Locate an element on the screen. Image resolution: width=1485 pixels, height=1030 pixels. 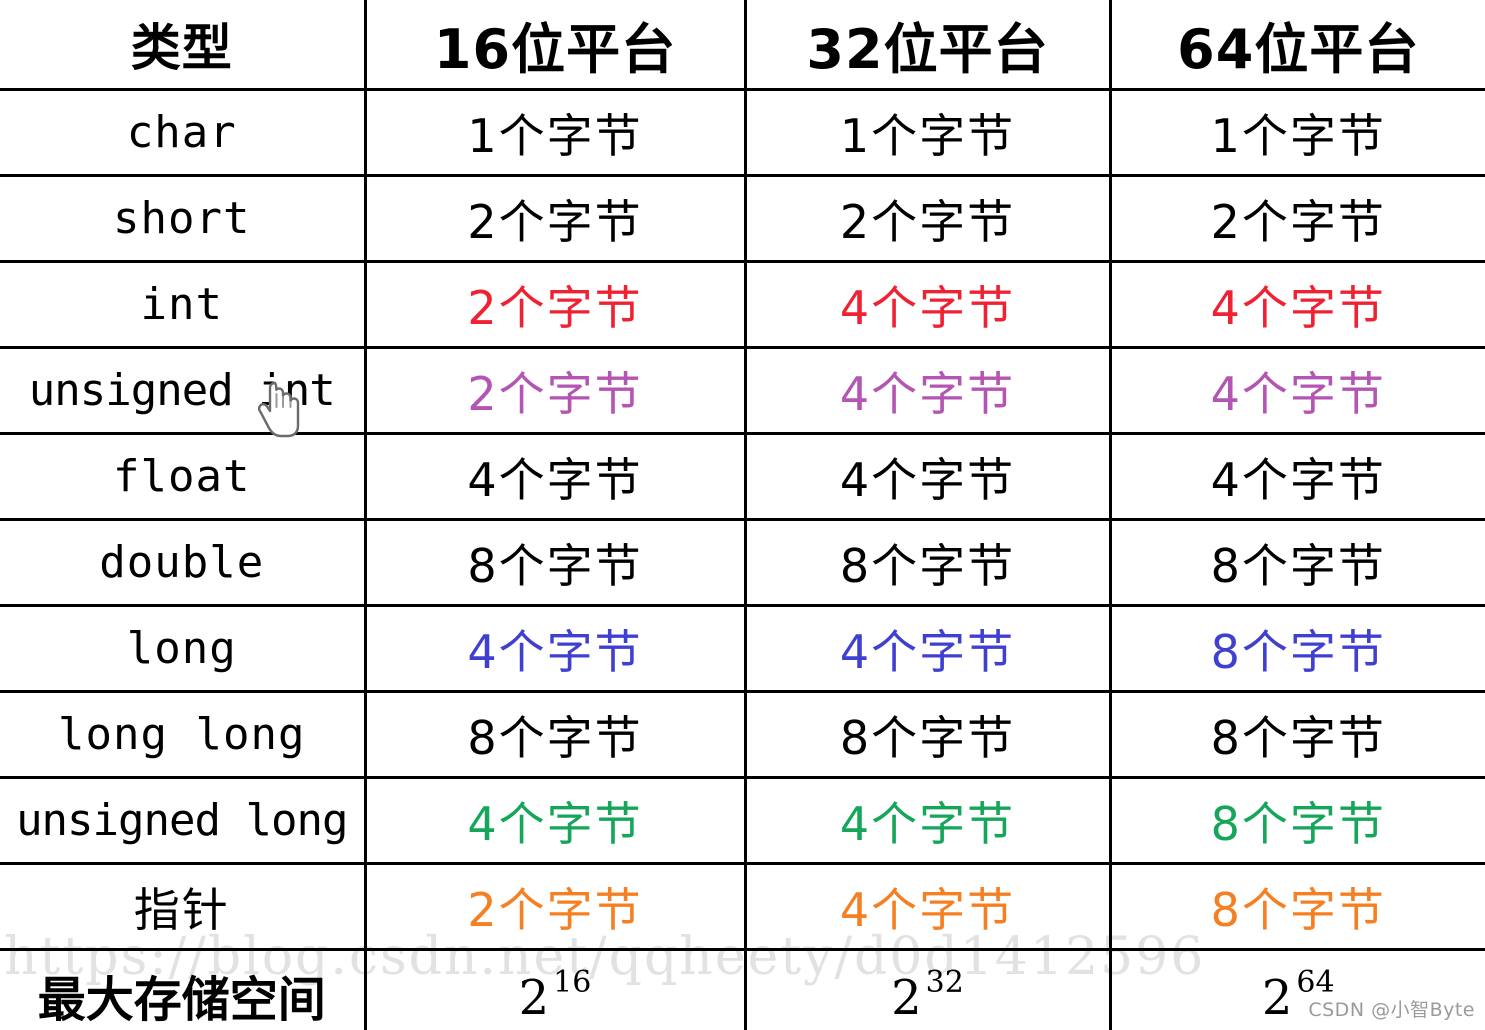
power-exponent: 16 is located at coordinates (572, 982).